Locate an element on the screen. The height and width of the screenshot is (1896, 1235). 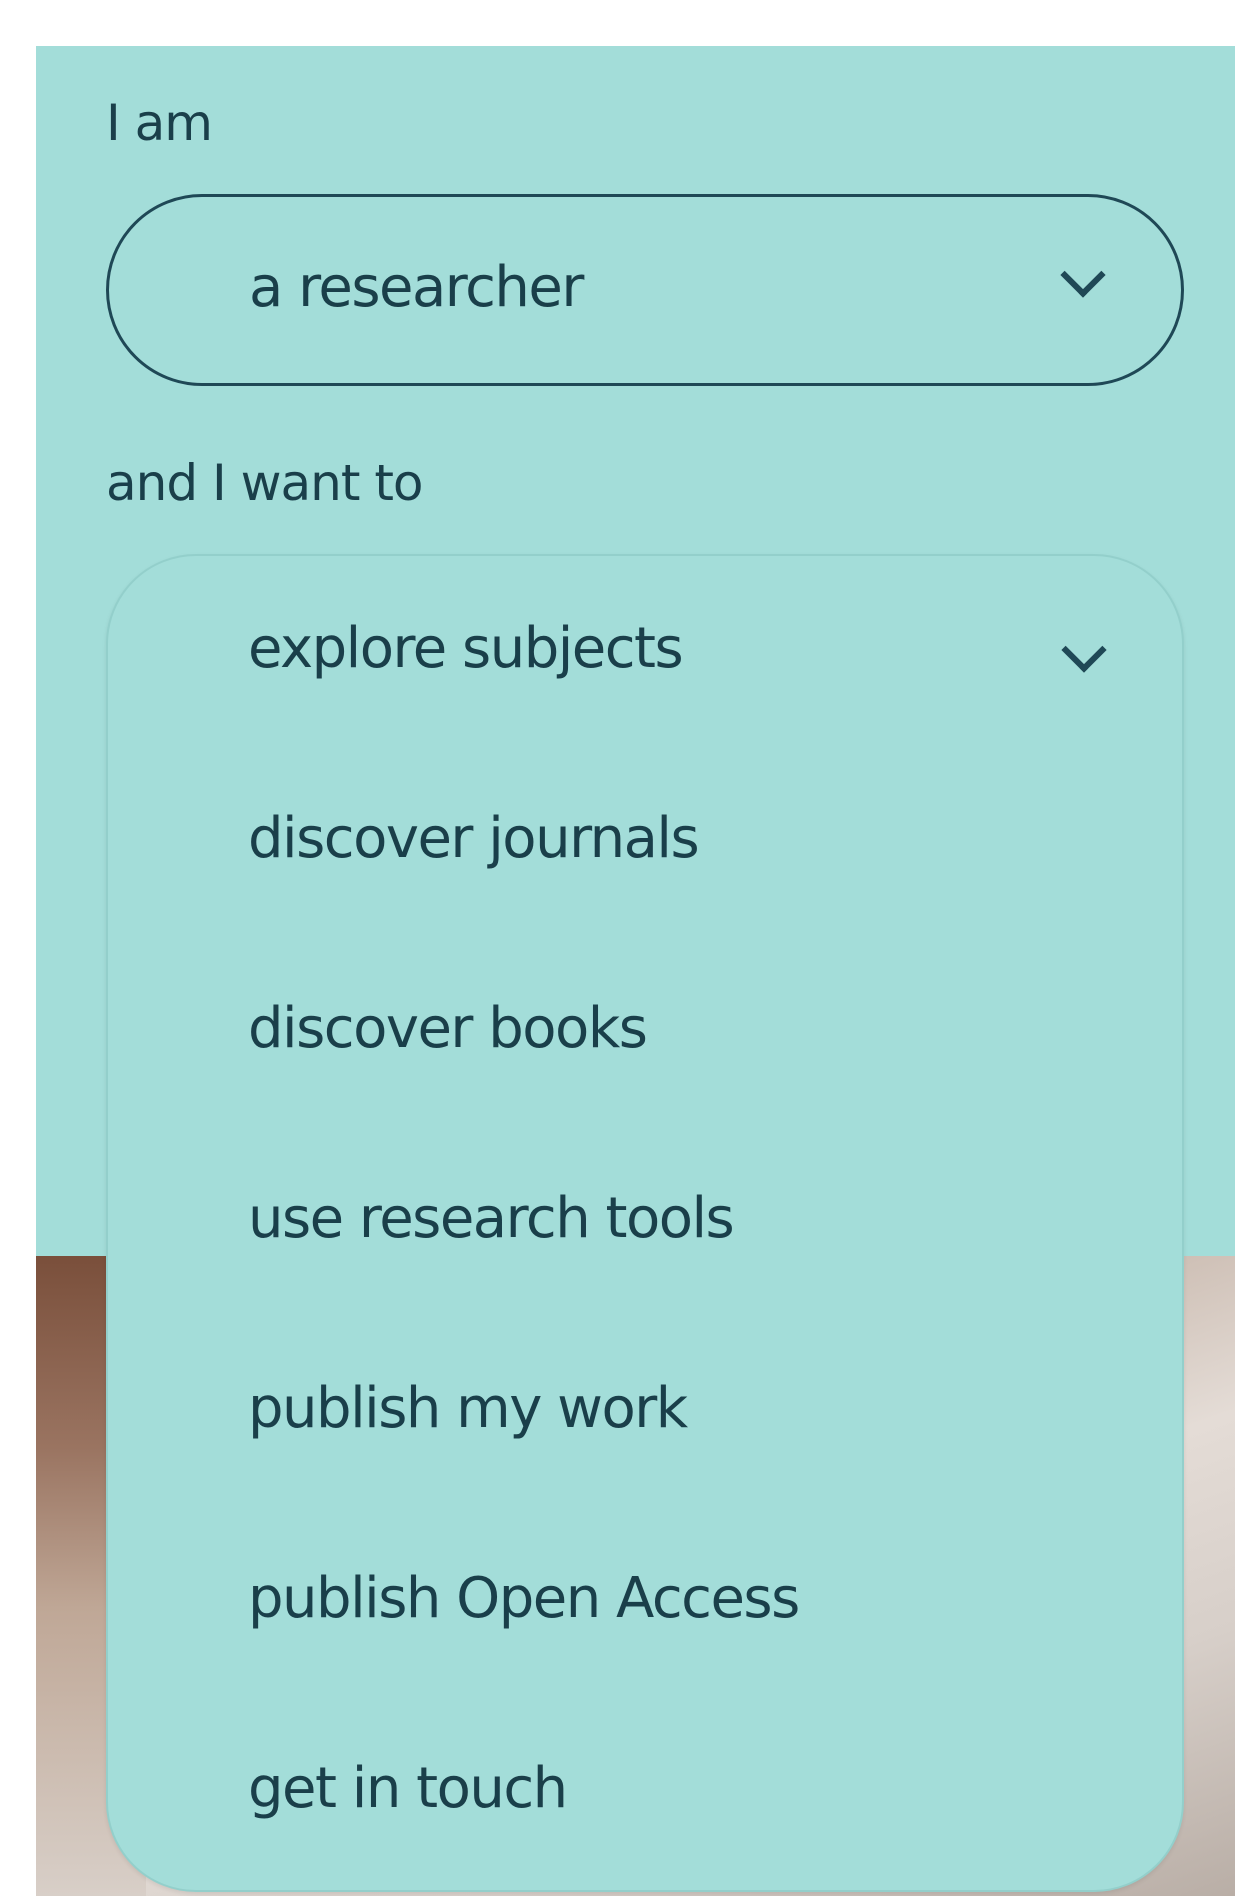
option-discover-journals: discover journals is located at coordinates (474, 838).